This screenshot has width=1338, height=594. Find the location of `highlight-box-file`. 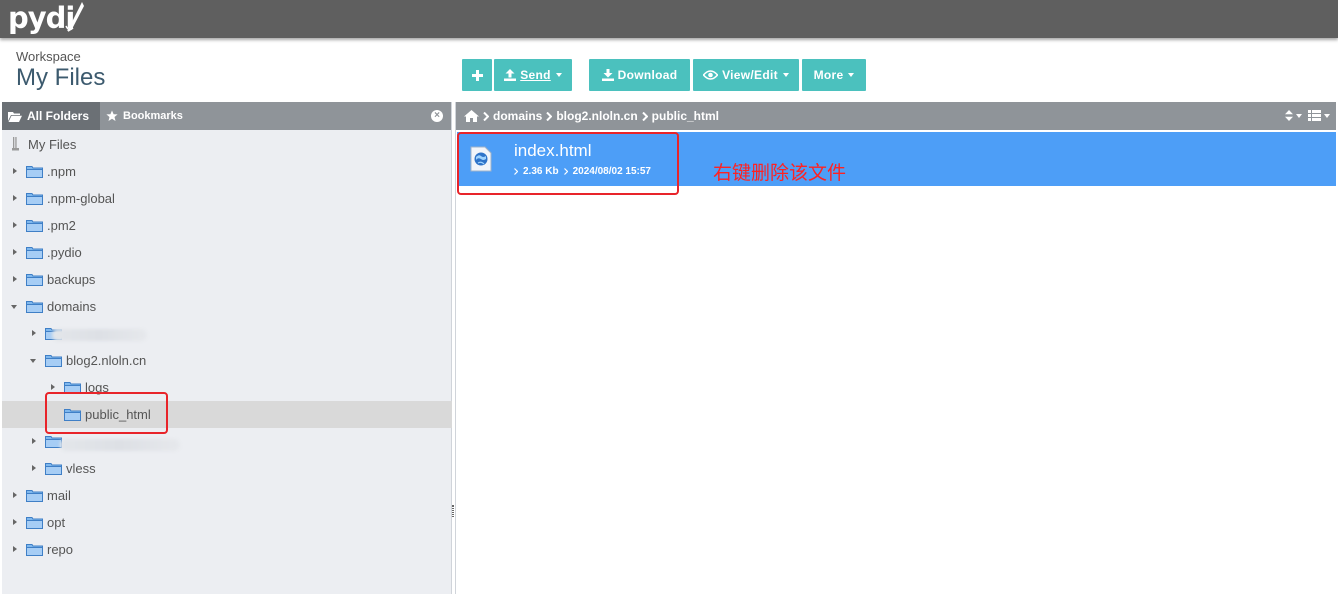

highlight-box-file is located at coordinates (568, 163).